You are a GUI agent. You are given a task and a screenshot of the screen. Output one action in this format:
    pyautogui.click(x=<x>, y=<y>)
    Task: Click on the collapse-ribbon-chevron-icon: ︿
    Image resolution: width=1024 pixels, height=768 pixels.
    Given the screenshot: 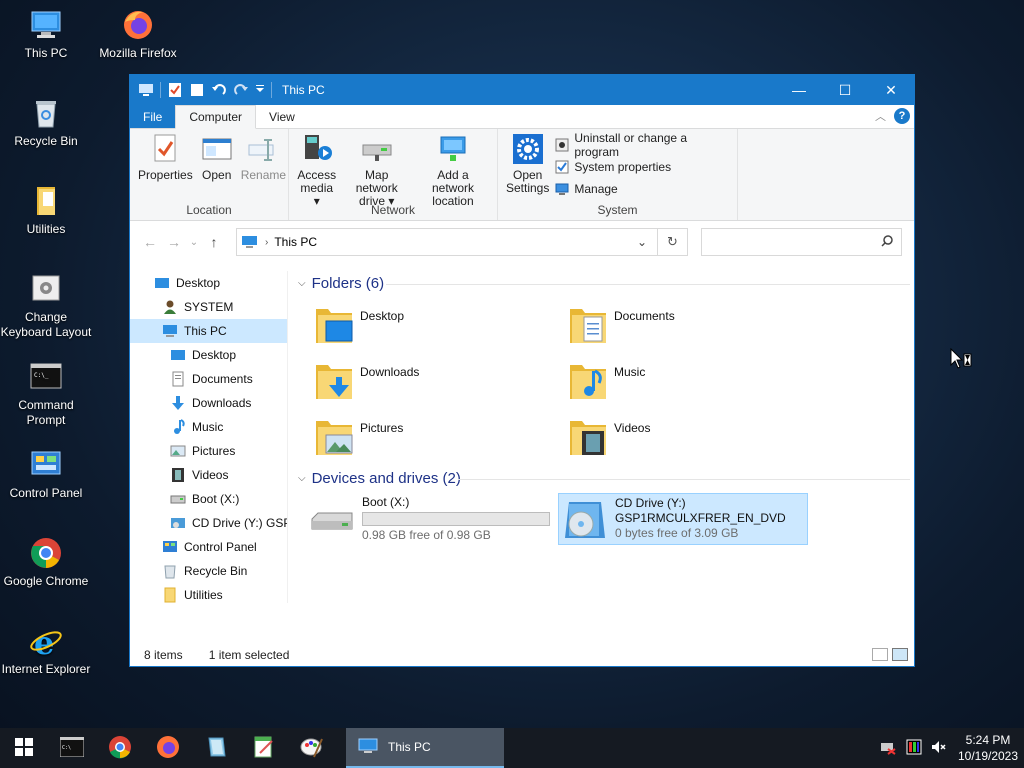 What is the action you would take?
    pyautogui.click(x=880, y=116)
    